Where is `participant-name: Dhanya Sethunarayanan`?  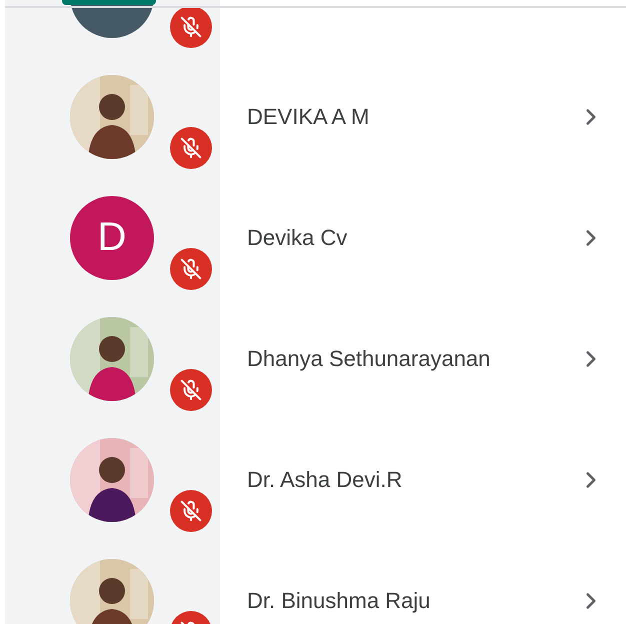 participant-name: Dhanya Sethunarayanan is located at coordinates (369, 359).